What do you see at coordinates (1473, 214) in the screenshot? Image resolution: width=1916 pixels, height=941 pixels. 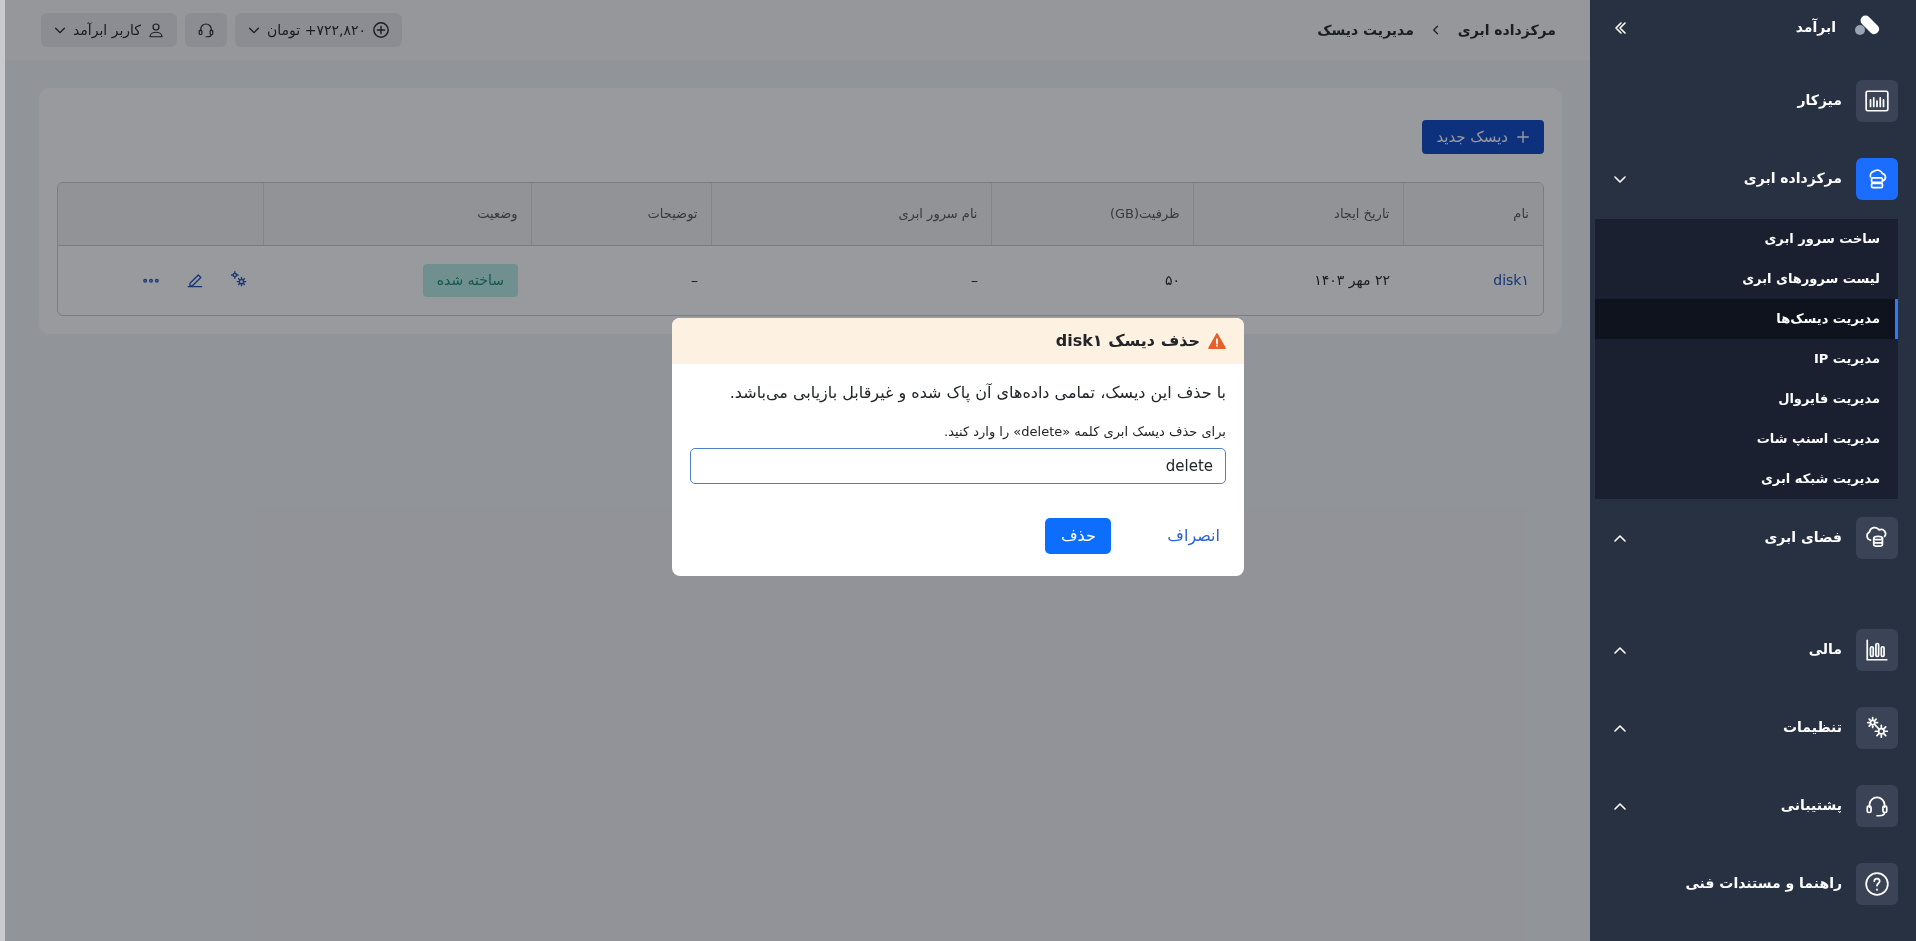 I see `column-header: نام` at bounding box center [1473, 214].